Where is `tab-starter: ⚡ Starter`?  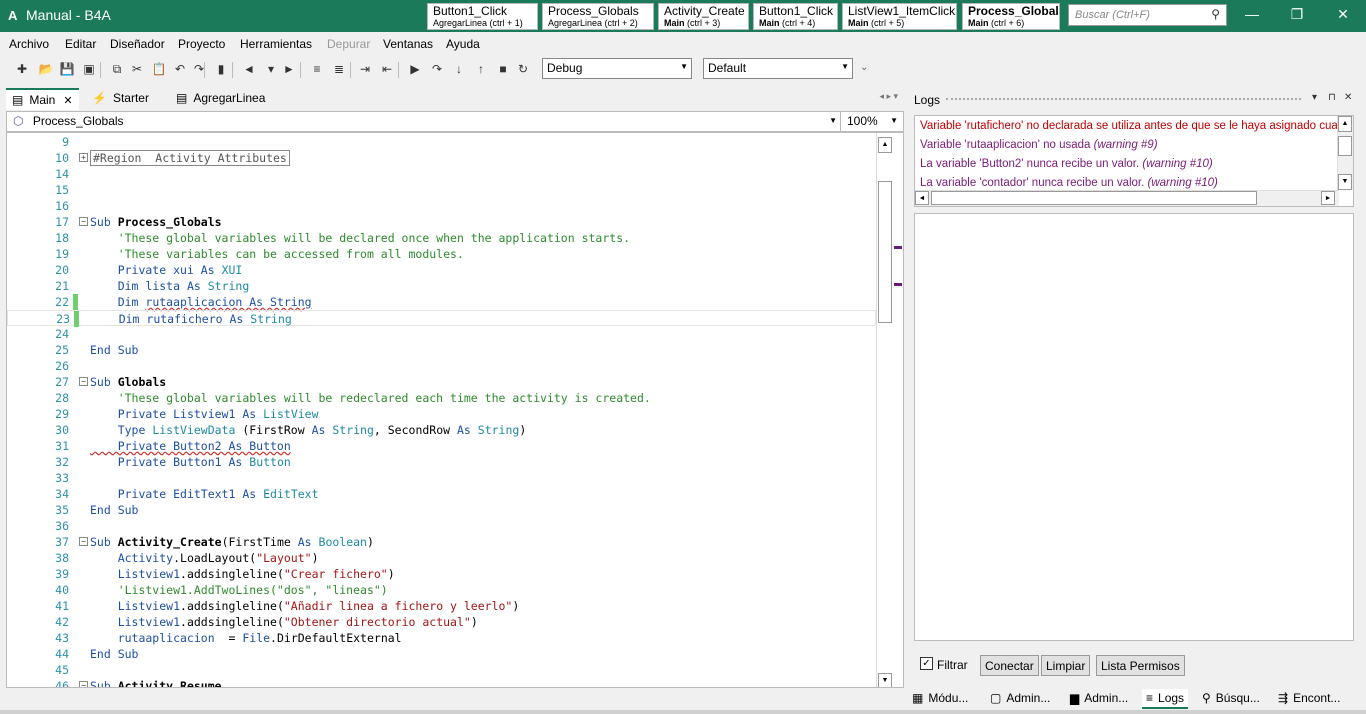 tab-starter: ⚡ Starter is located at coordinates (120, 99).